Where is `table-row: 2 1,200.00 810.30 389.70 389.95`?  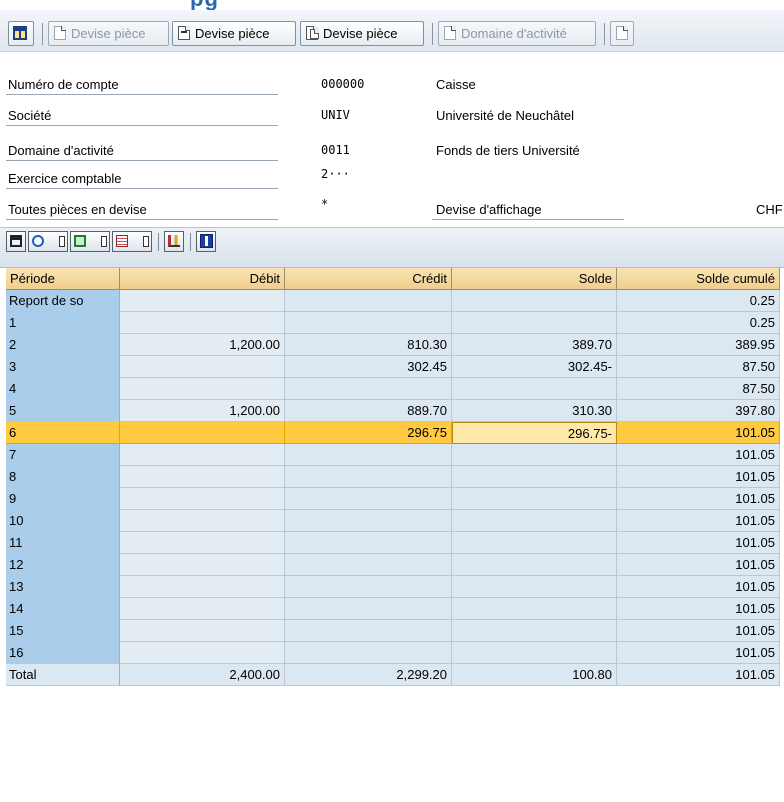 table-row: 2 1,200.00 810.30 389.70 389.95 is located at coordinates (392, 345).